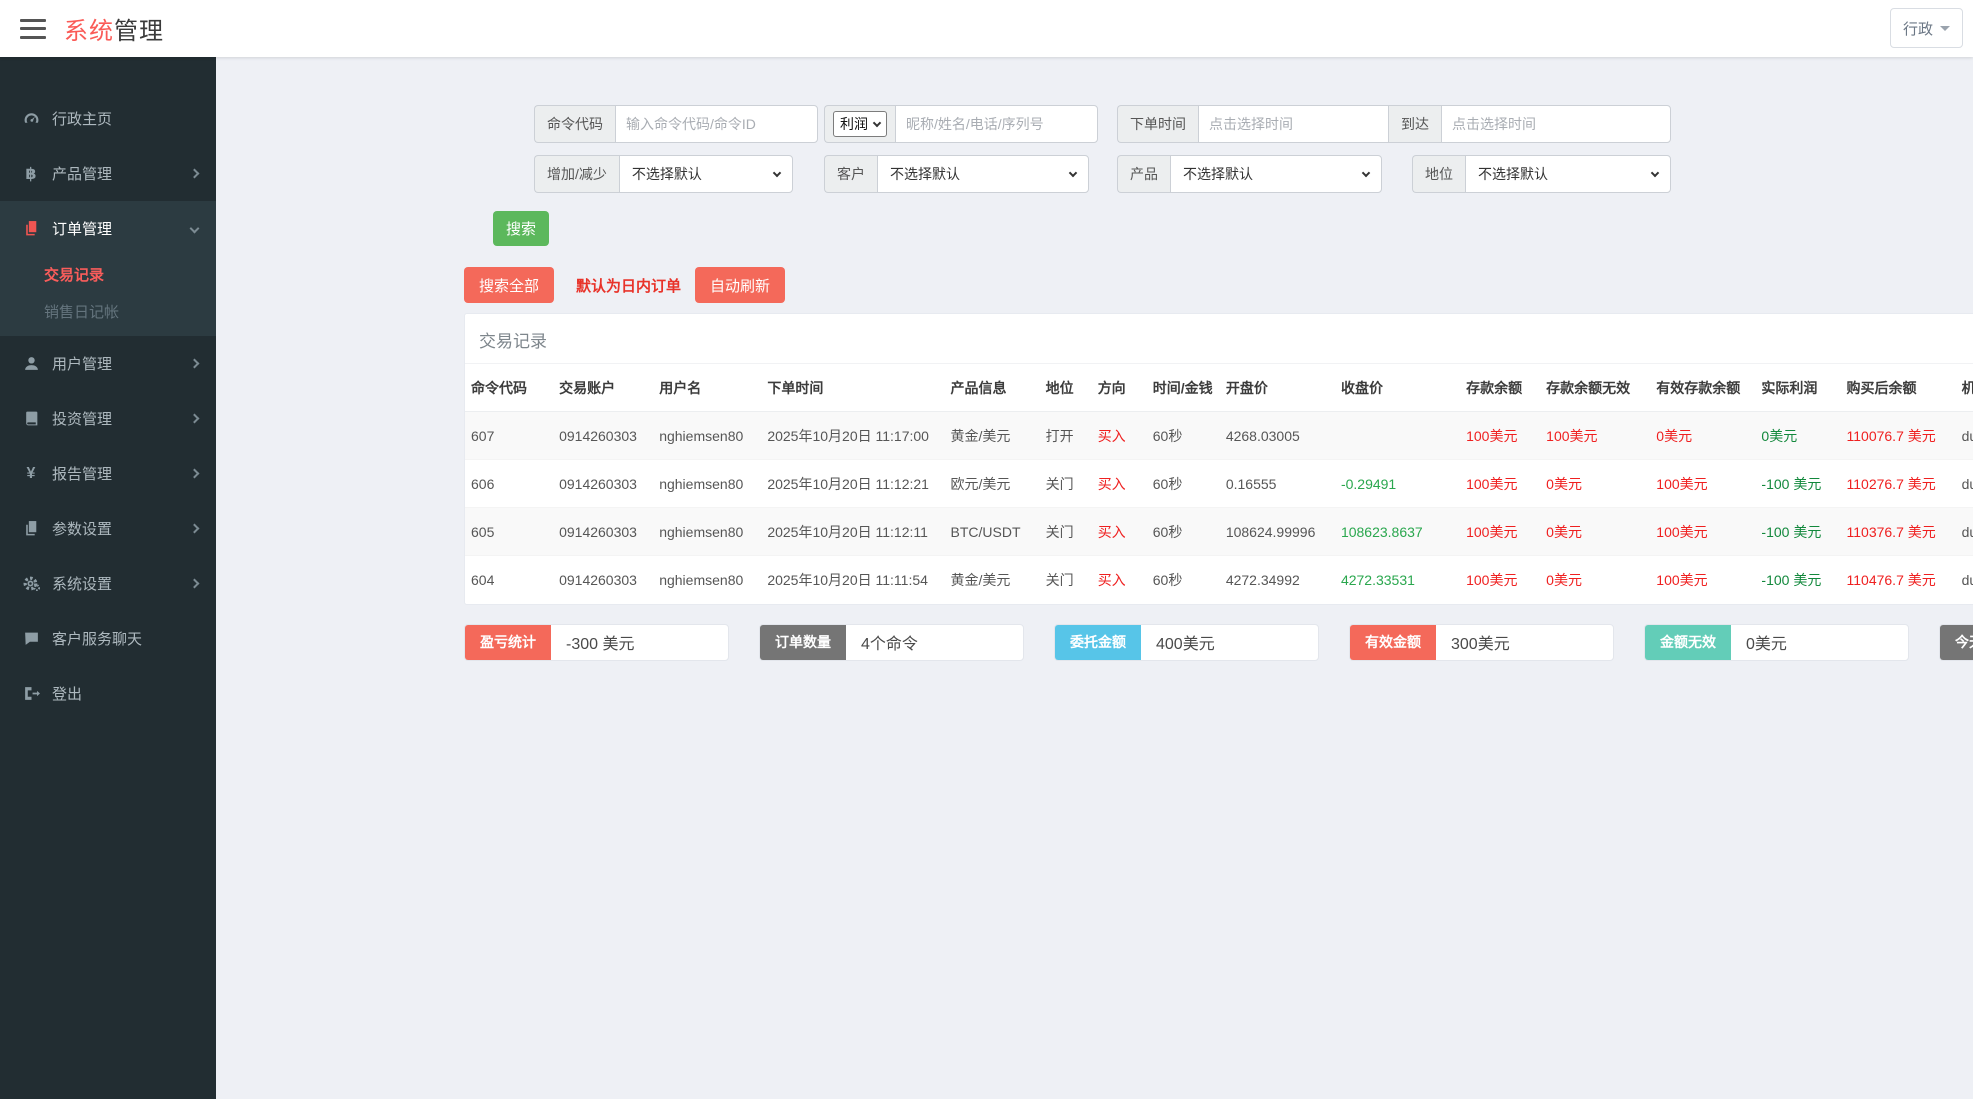 Image resolution: width=1973 pixels, height=1099 pixels. I want to click on stat-value: -300 美元, so click(600, 644).